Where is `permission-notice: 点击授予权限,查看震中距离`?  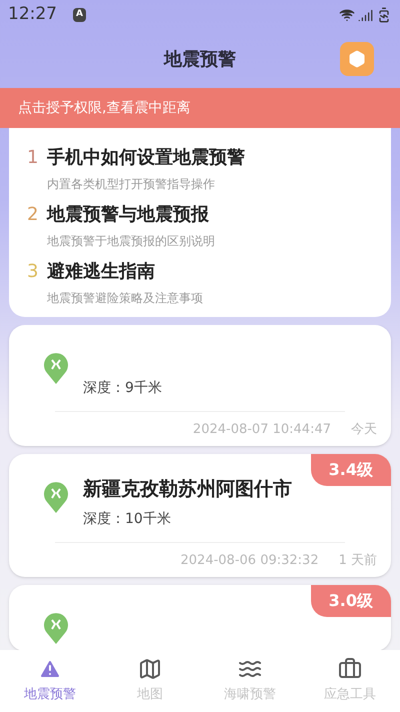
permission-notice: 点击授予权限,查看震中距离 is located at coordinates (200, 108).